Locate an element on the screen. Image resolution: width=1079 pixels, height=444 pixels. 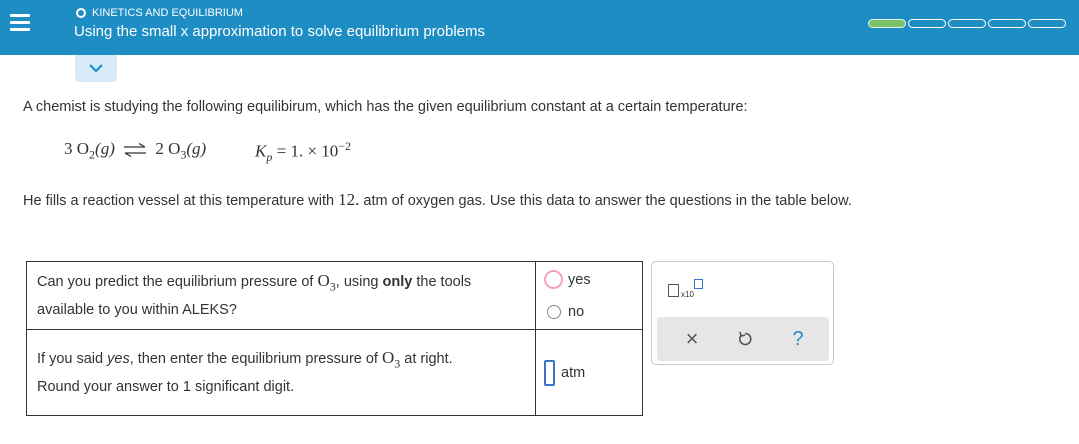
help-icon: ? is located at coordinates (798, 338).